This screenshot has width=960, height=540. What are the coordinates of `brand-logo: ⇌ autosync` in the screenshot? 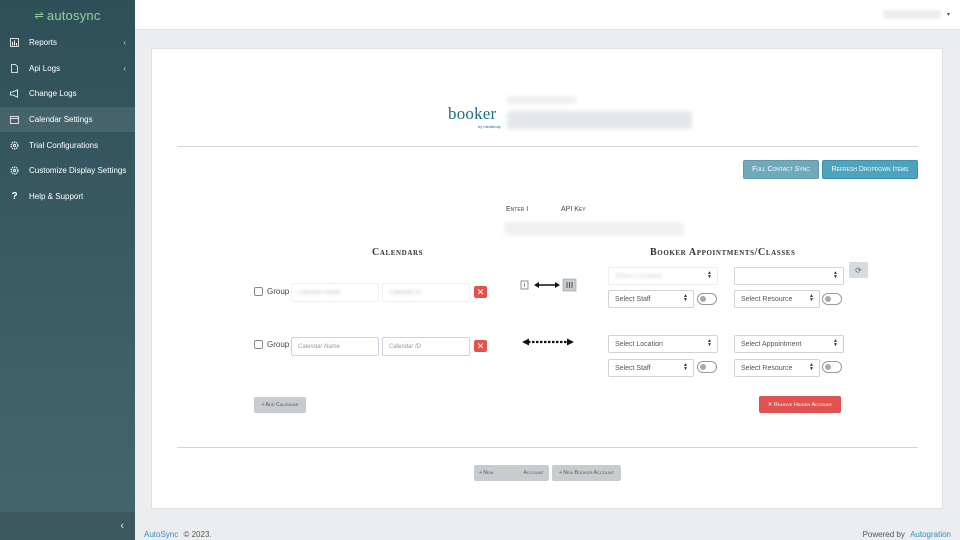 It's located at (67, 15).